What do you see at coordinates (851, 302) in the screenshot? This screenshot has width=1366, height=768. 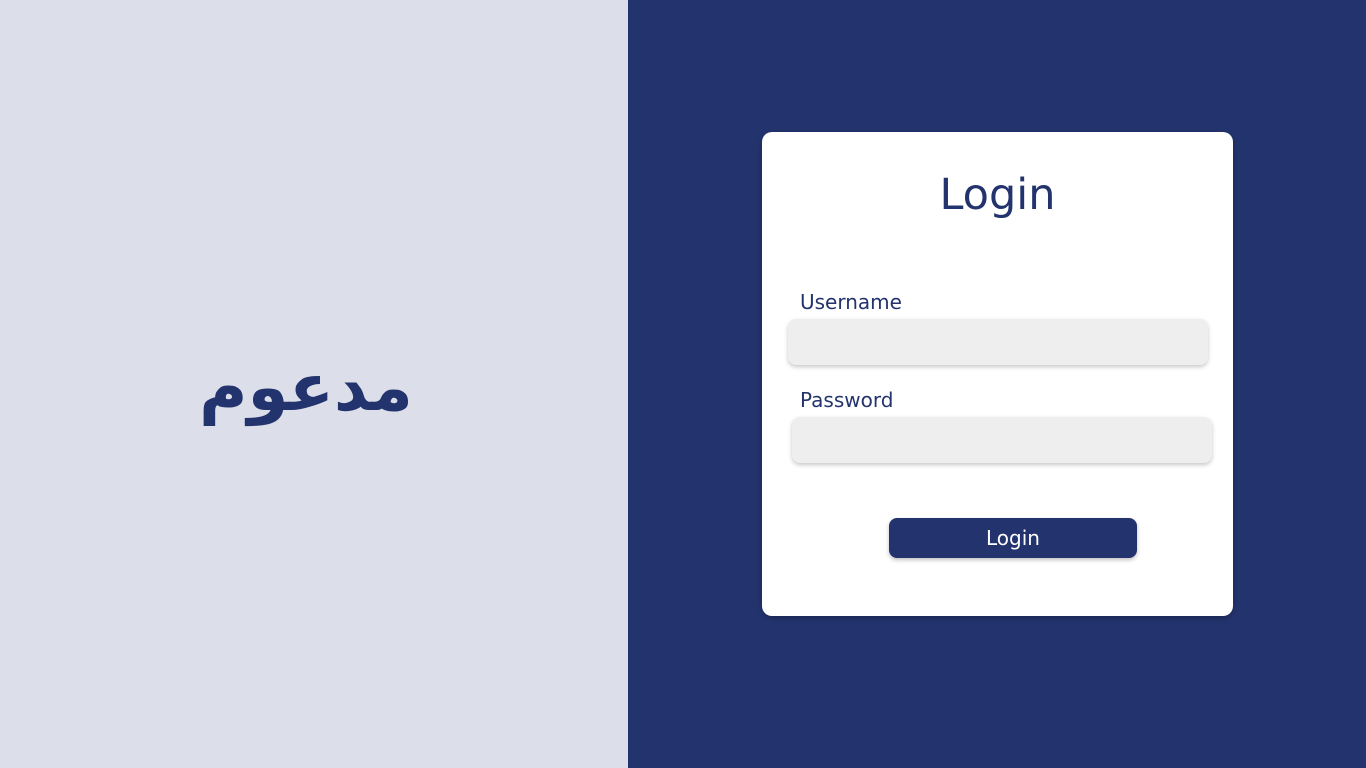 I see `username-label: Username` at bounding box center [851, 302].